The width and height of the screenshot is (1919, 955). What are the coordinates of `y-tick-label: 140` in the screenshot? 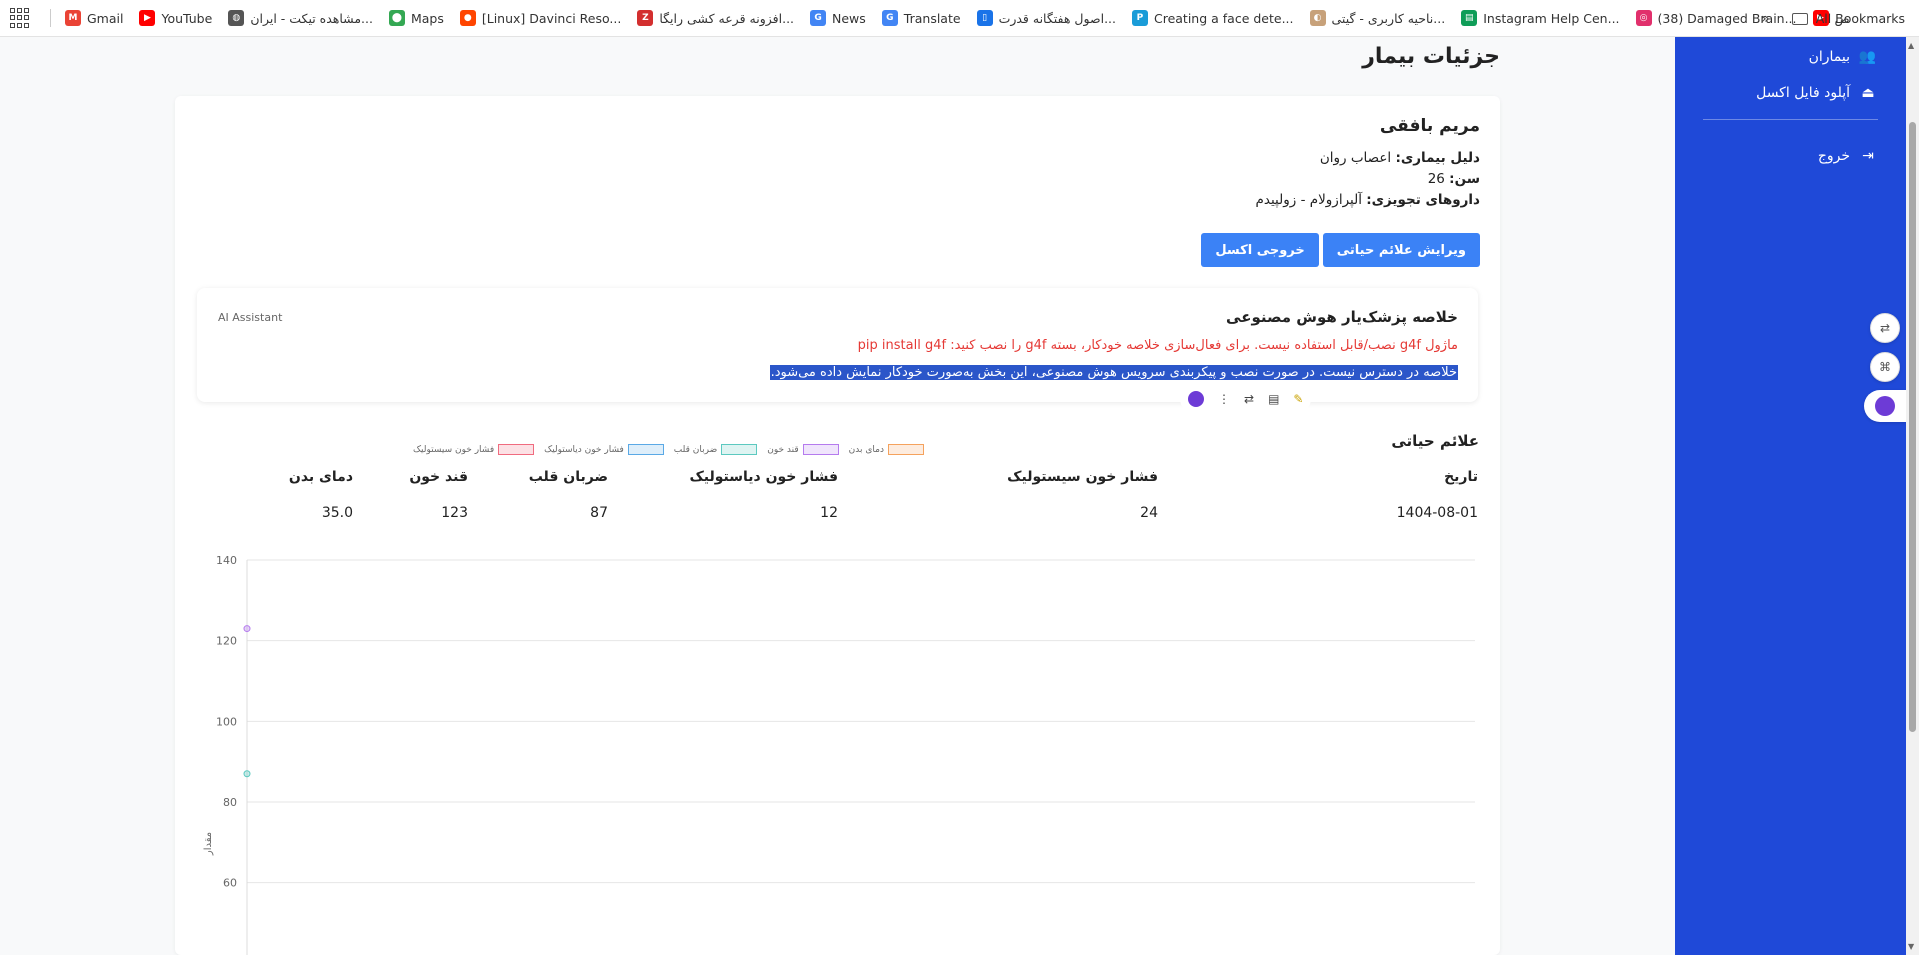 It's located at (226, 560).